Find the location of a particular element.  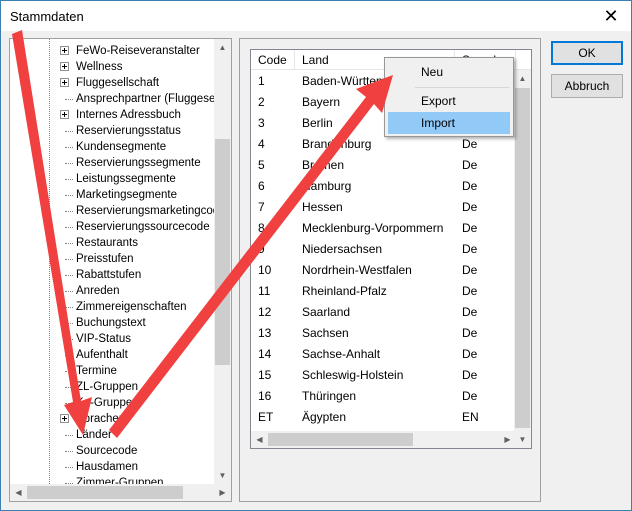

cell-land: Schleswig-Holstein is located at coordinates (353, 375).